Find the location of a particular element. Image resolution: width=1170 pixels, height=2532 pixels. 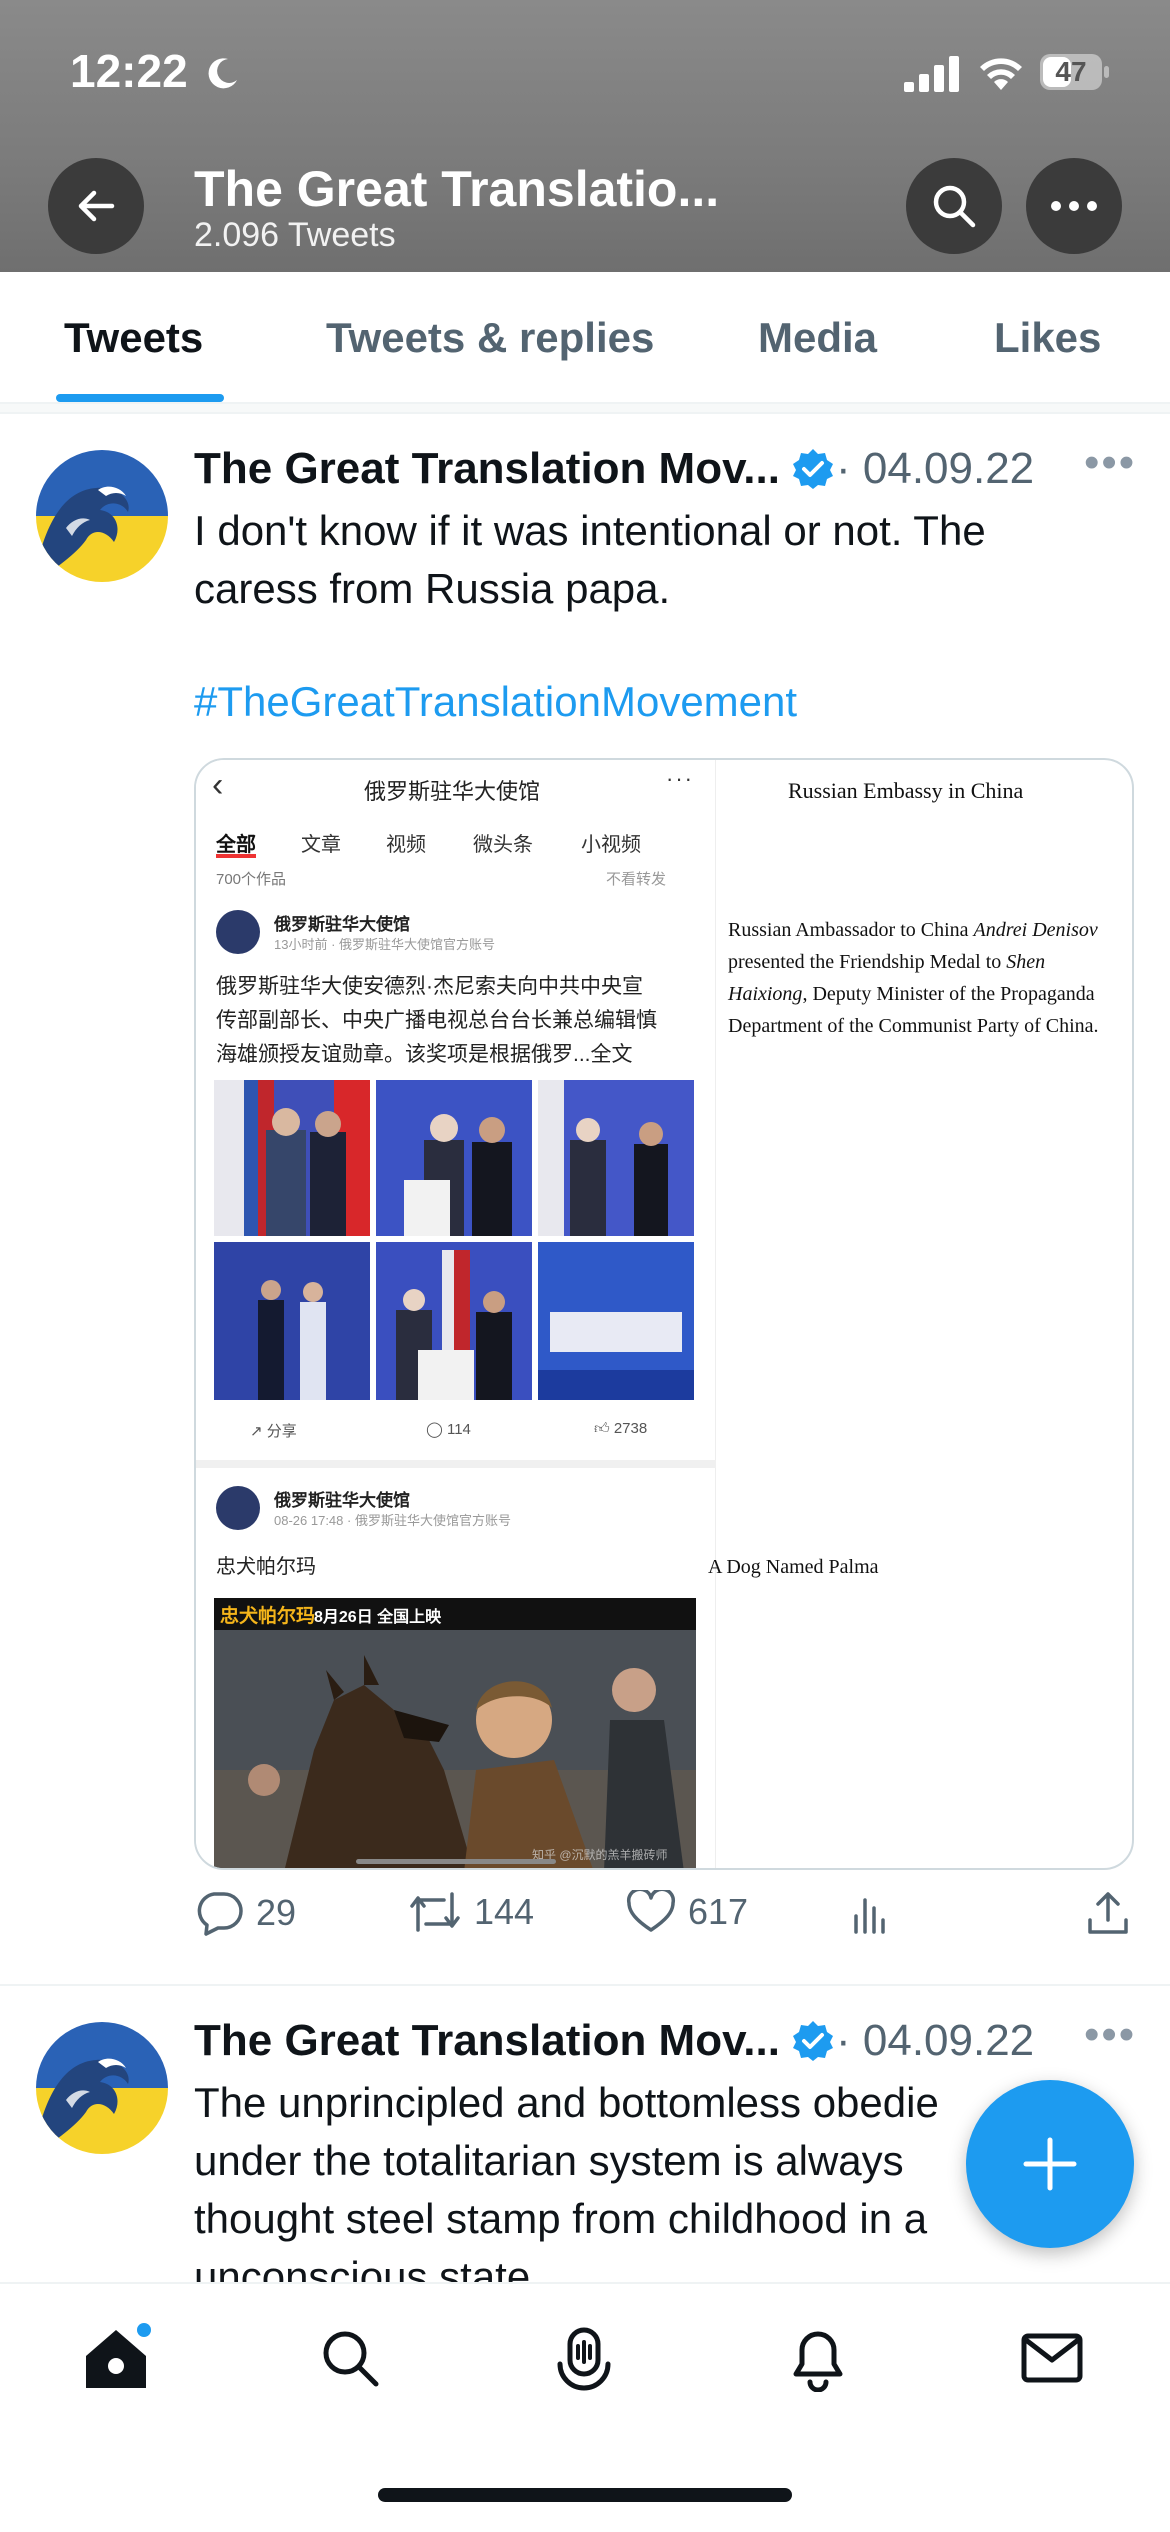

retweet-count: 144 is located at coordinates (504, 1911).